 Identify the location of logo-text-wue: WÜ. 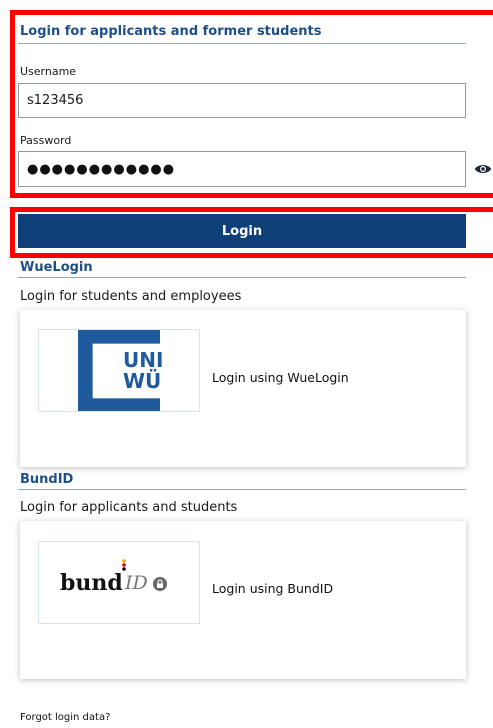
(142, 381).